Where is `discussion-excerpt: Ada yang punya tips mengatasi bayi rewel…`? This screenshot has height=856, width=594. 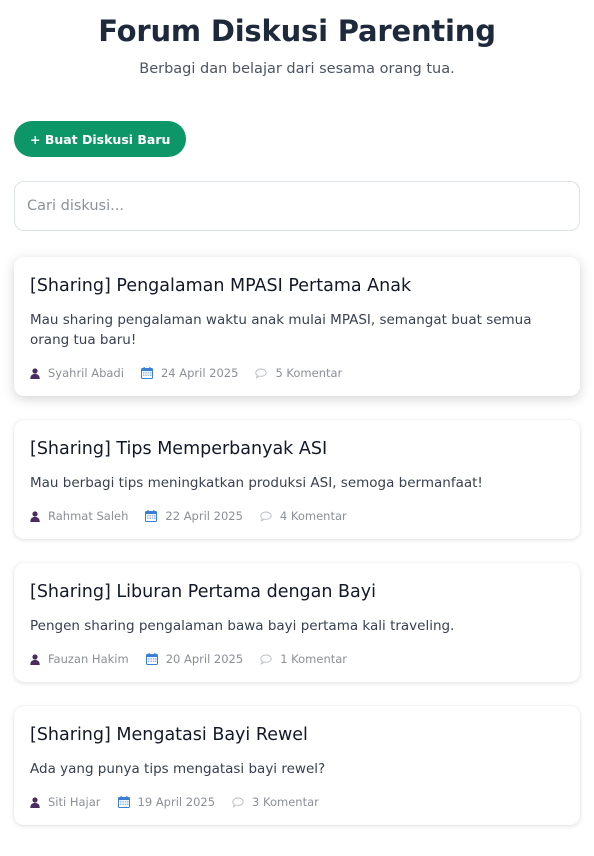
discussion-excerpt: Ada yang punya tips mengatasi bayi rewel… is located at coordinates (178, 769).